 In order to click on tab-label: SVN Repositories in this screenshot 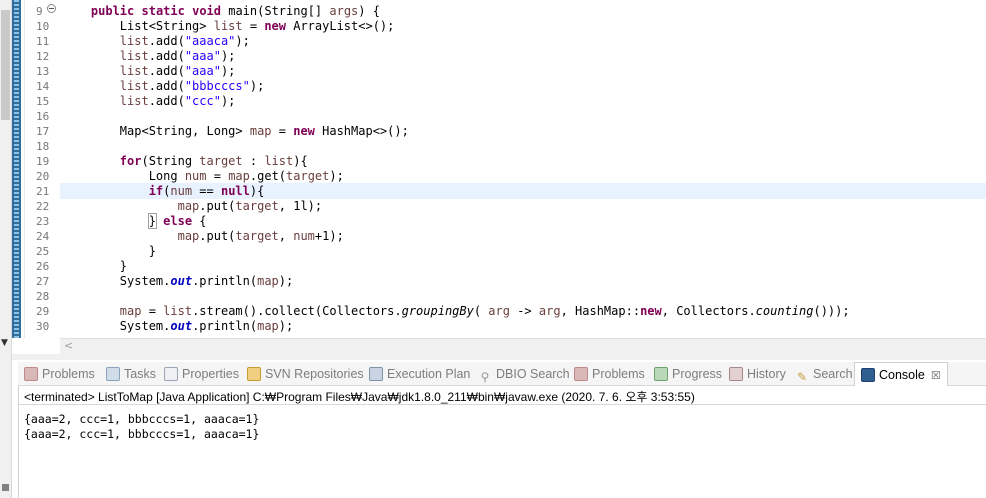, I will do `click(314, 374)`.